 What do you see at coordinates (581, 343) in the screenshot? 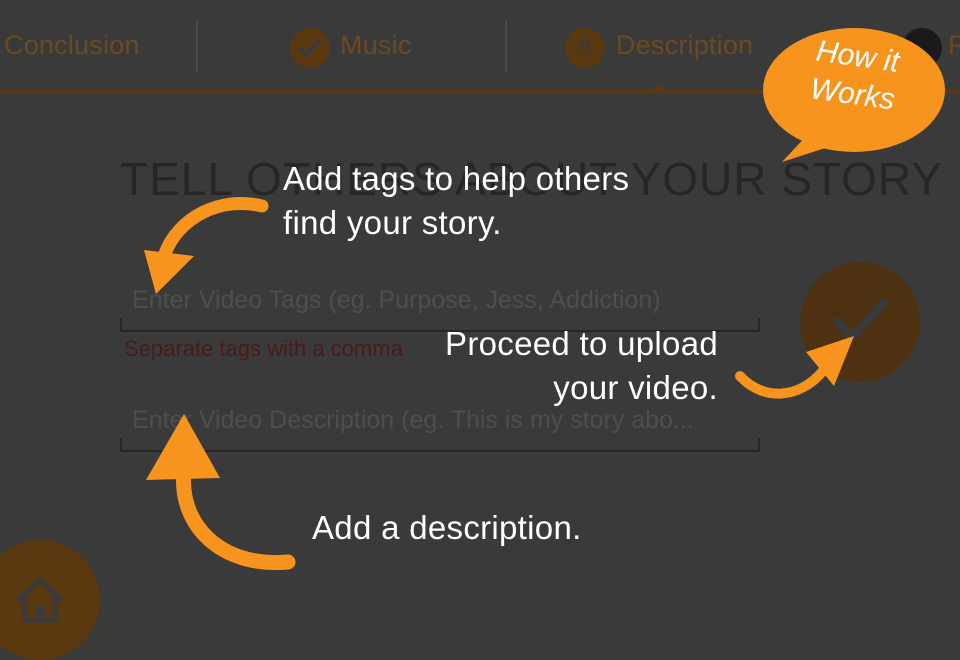
I see `tip-proceed-line-1: Proceed to upload` at bounding box center [581, 343].